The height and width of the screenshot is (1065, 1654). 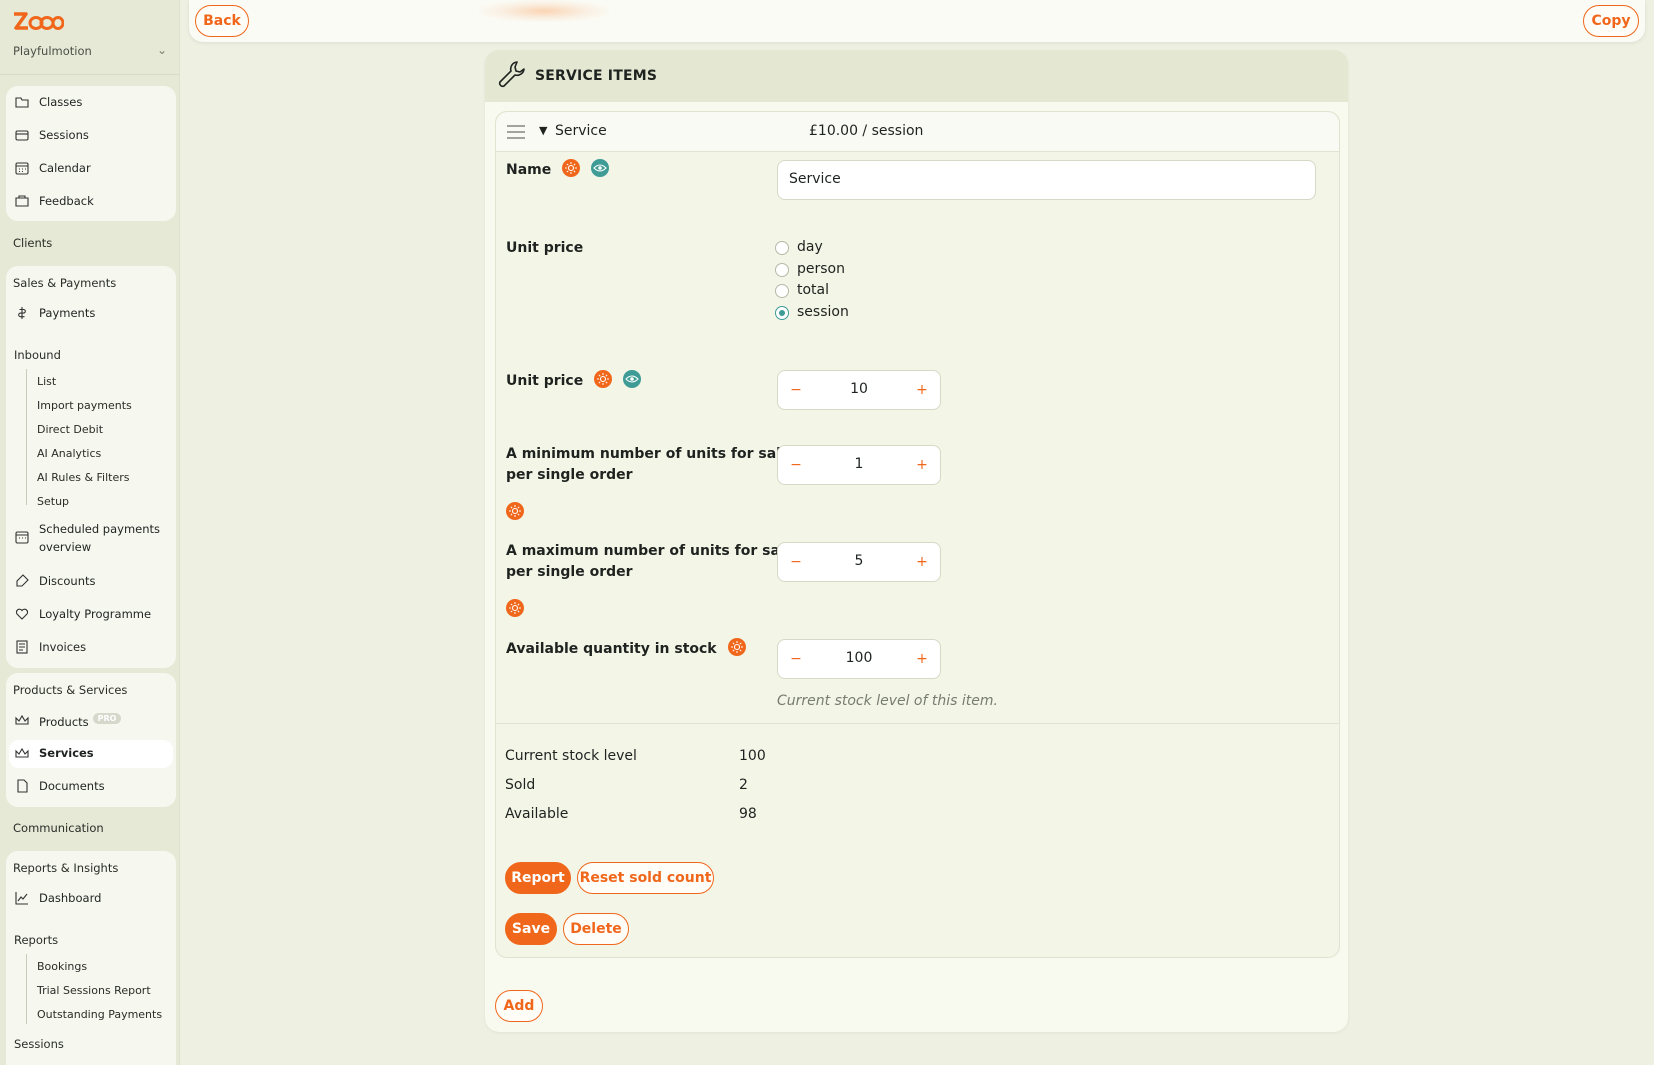 What do you see at coordinates (859, 389) in the screenshot?
I see `unit-price-value: 10` at bounding box center [859, 389].